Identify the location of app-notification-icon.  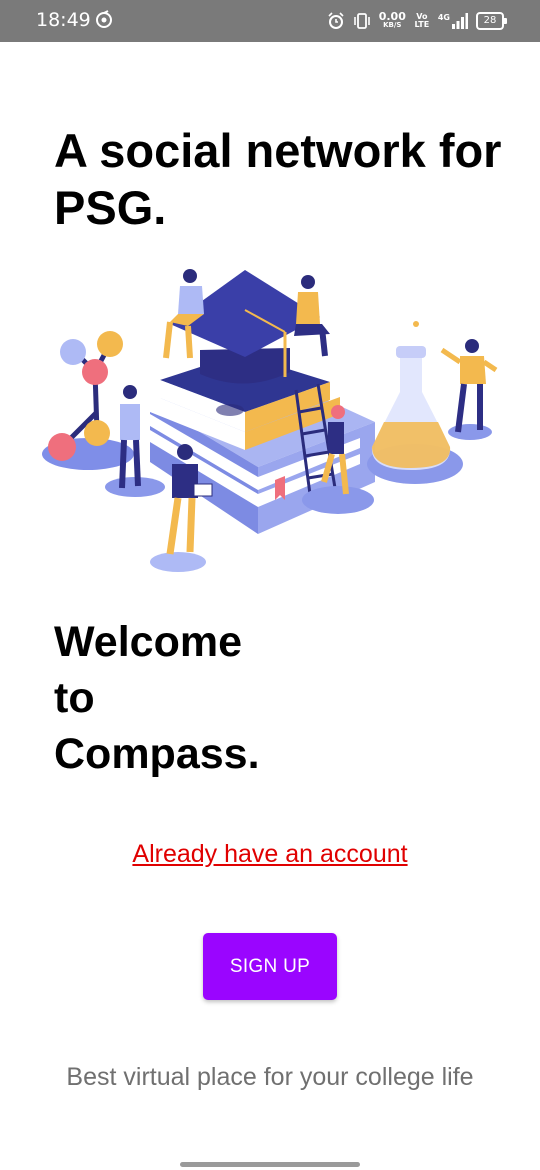
(104, 19).